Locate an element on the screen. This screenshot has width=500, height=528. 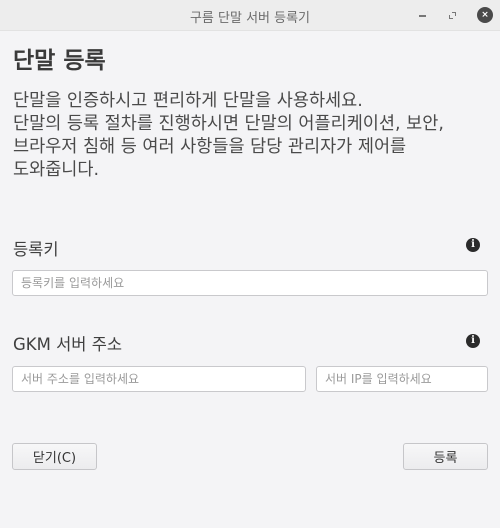
maximize-button is located at coordinates (452, 15).